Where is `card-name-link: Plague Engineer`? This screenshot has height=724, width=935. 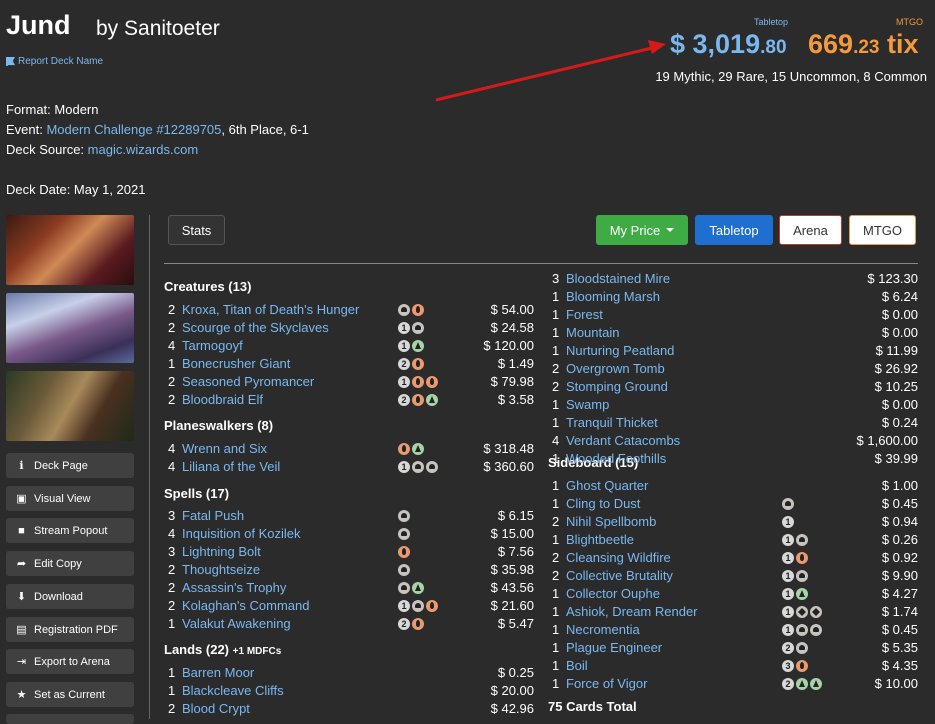
card-name-link: Plague Engineer is located at coordinates (614, 648).